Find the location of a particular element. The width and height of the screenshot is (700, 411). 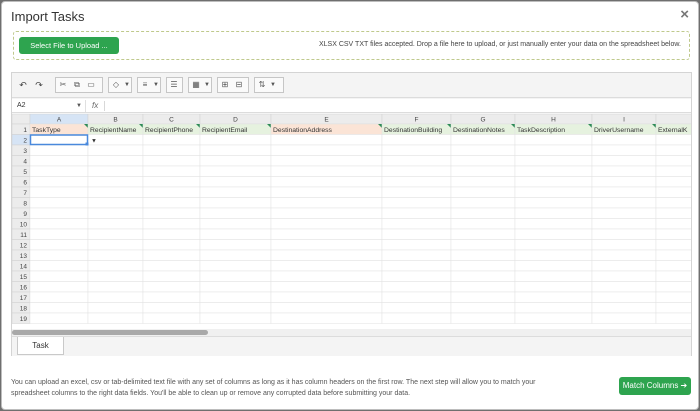

column-letter-header is located at coordinates (673, 119).